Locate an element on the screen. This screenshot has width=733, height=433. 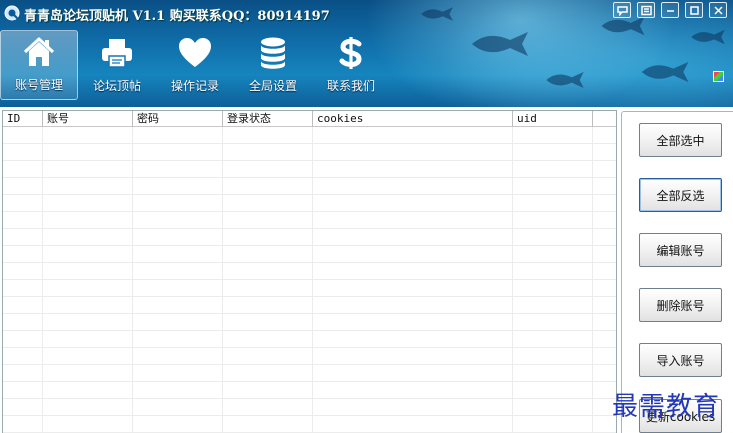
import-account-button: 导入账号 is located at coordinates (680, 360).